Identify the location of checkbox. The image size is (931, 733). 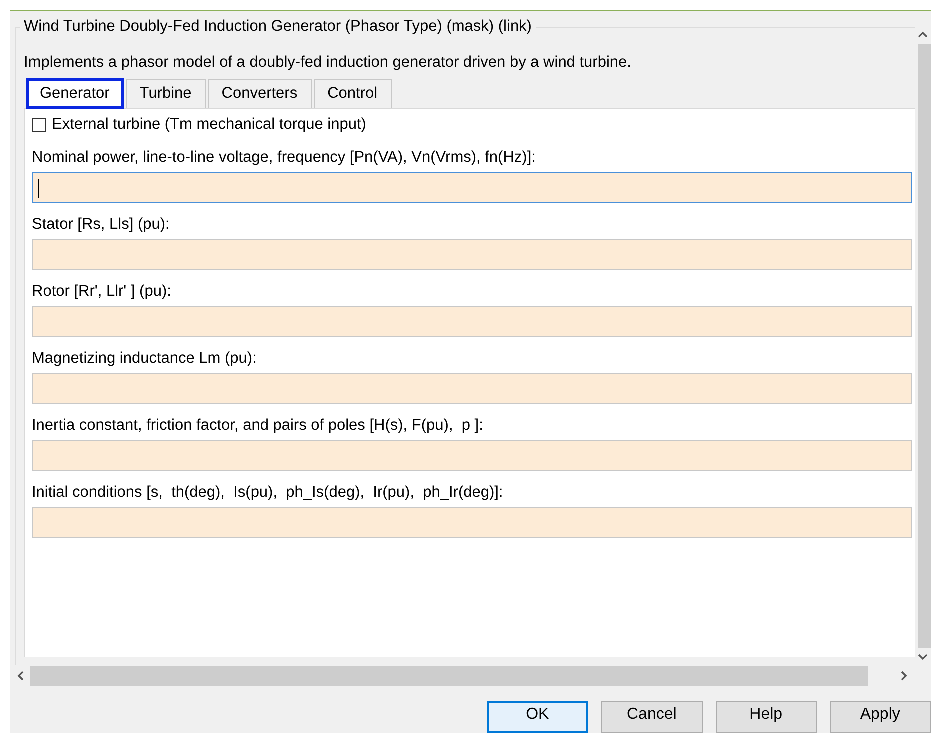
(39, 125).